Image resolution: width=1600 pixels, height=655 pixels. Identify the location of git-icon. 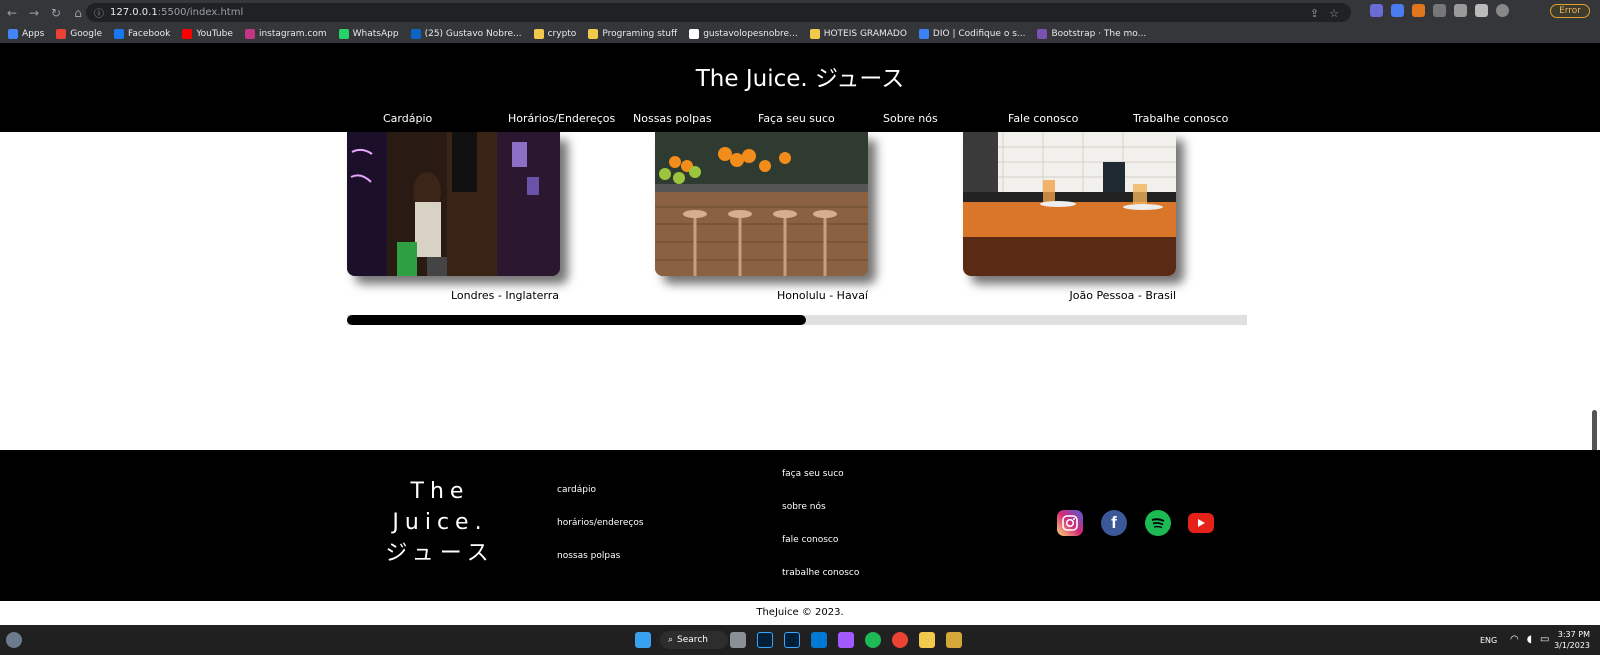
(954, 640).